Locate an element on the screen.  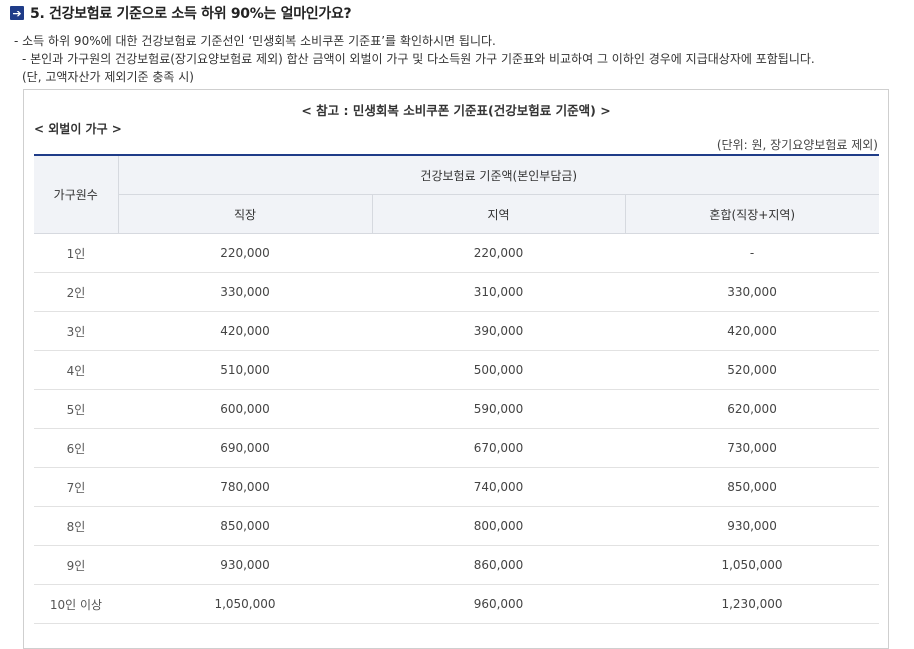
cell-workplace: 850,000 is located at coordinates (245, 526).